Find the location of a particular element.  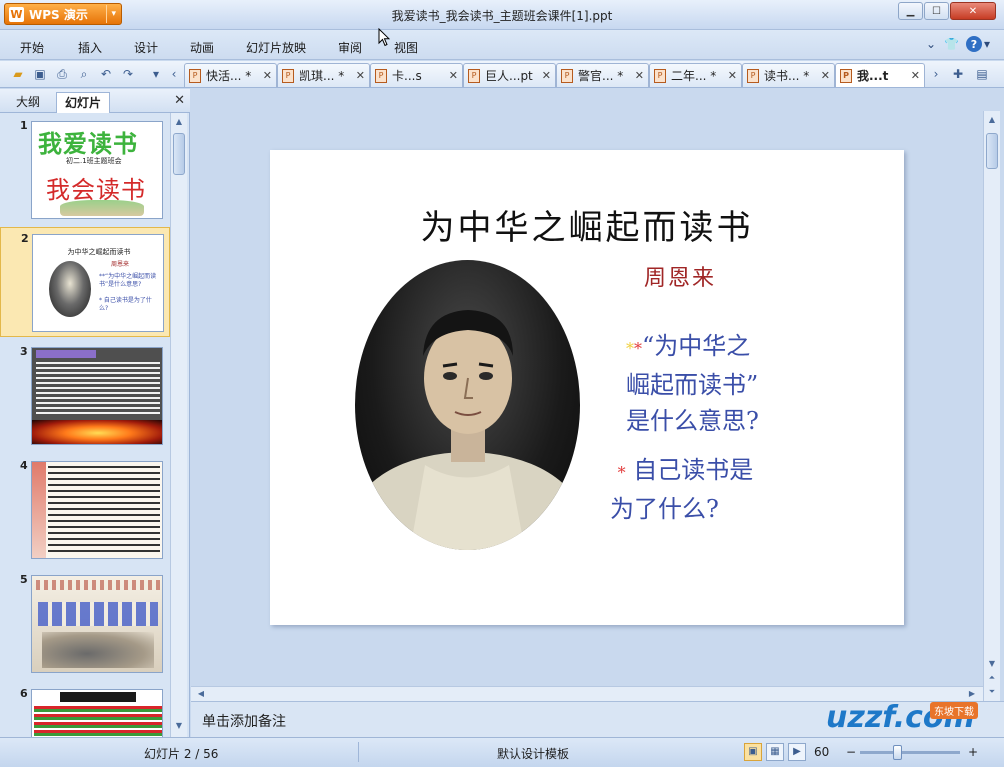

help-dropdown-icon: ▾ is located at coordinates (987, 44).